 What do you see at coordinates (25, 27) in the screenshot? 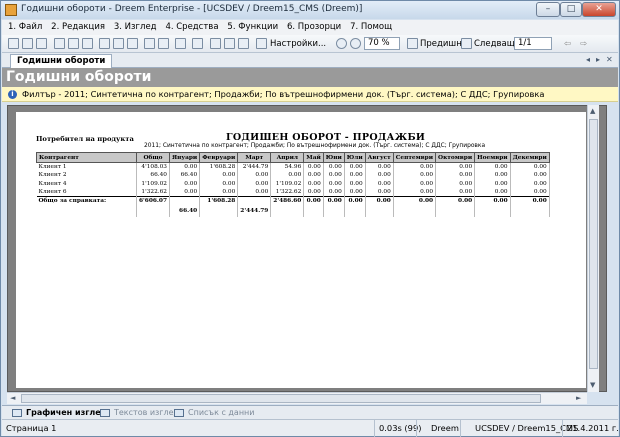
I see `menu-file: 1. Файл` at bounding box center [25, 27].